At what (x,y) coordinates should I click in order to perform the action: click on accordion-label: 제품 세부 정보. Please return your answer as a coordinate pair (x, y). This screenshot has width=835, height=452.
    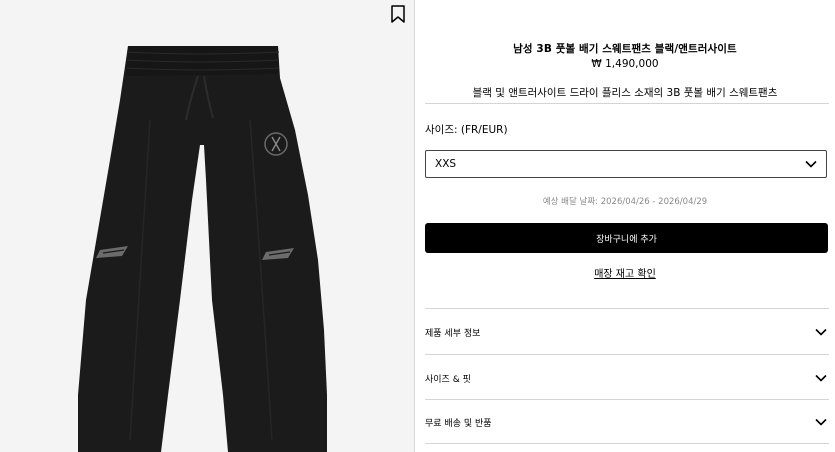
    Looking at the image, I should click on (453, 334).